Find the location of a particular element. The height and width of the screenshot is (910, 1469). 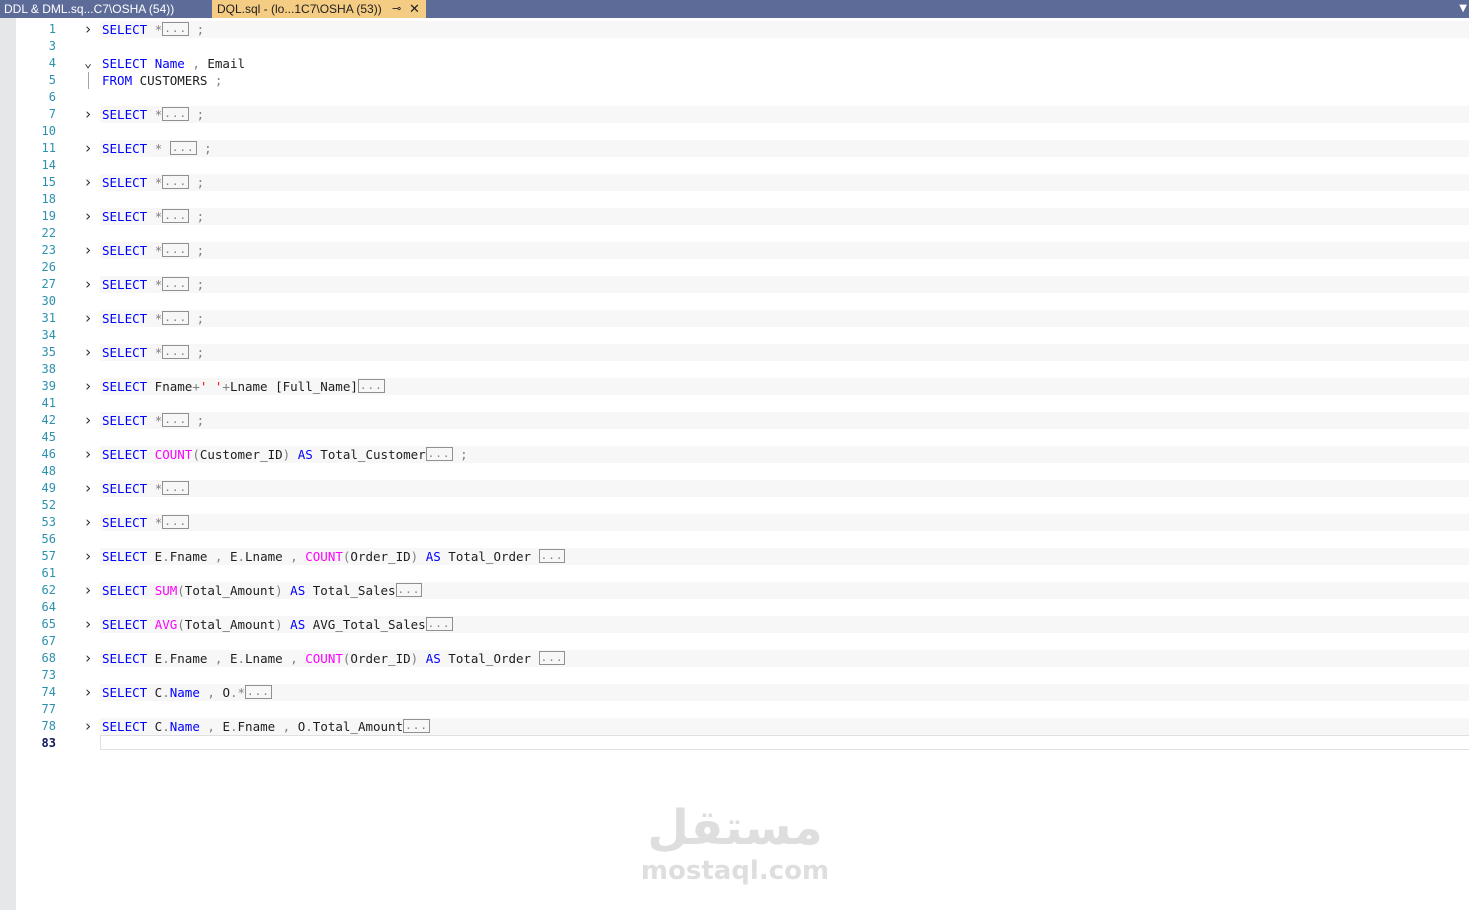

code-line: 42 › SELECT *... ; is located at coordinates (742, 420).